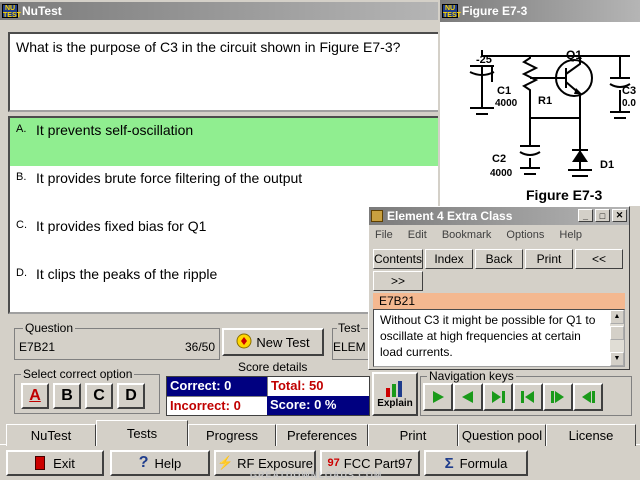 The width and height of the screenshot is (640, 480). What do you see at coordinates (67, 396) in the screenshot?
I see `option-b-button: B` at bounding box center [67, 396].